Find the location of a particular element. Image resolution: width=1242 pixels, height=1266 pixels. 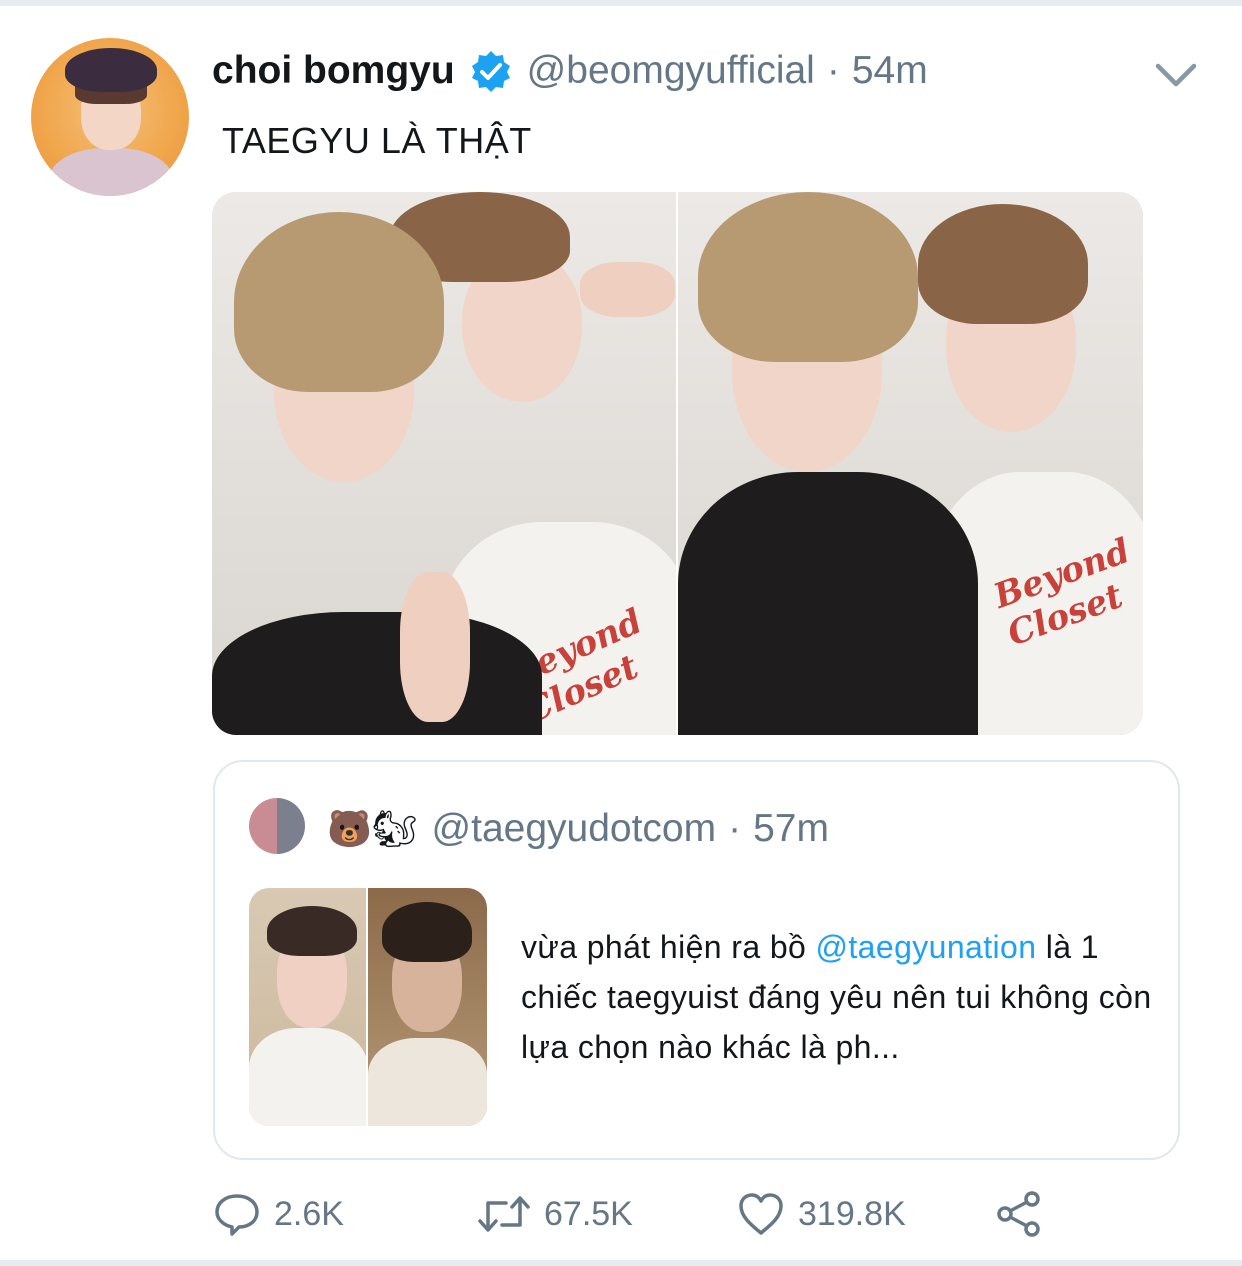

quoted-text-before: vừa phát hiện ra bồ is located at coordinates (668, 947).